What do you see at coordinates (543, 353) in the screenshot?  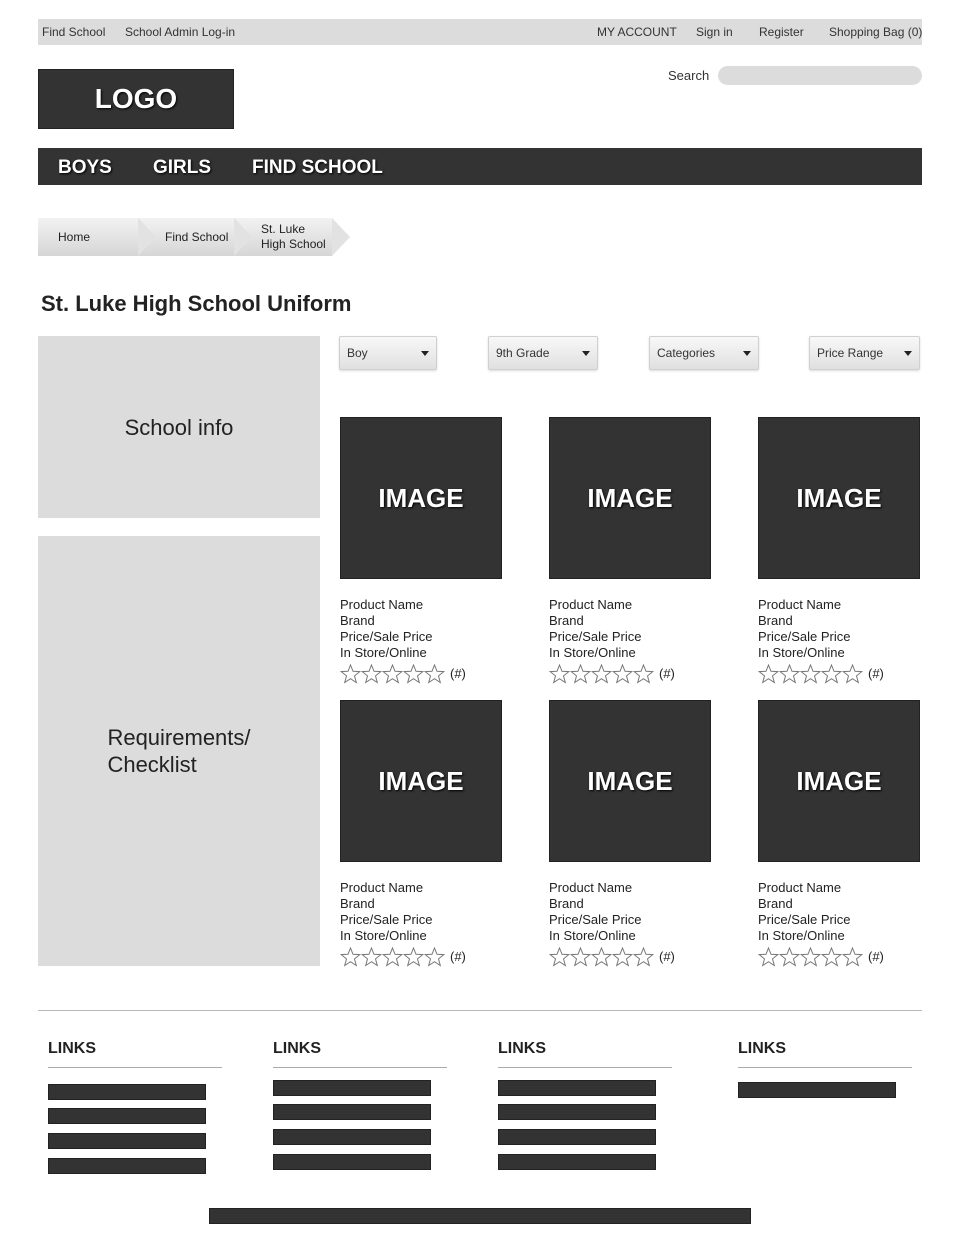 I see `grade-filter-select: 9th Grade` at bounding box center [543, 353].